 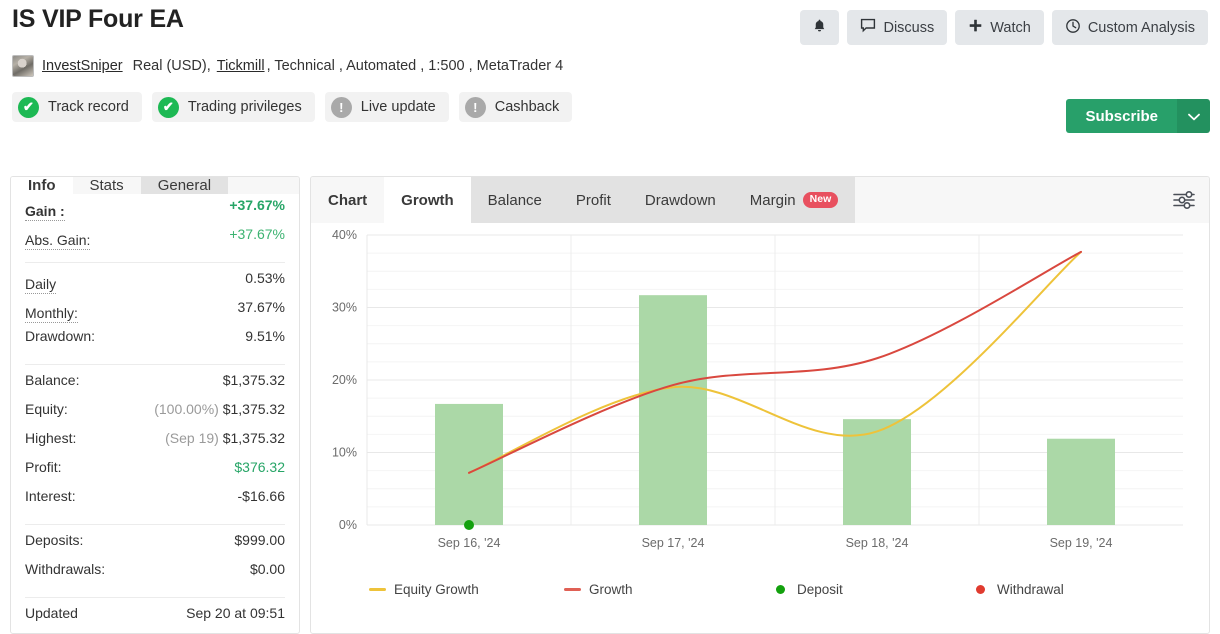 What do you see at coordinates (265, 336) in the screenshot?
I see `stat-value: 9.51%` at bounding box center [265, 336].